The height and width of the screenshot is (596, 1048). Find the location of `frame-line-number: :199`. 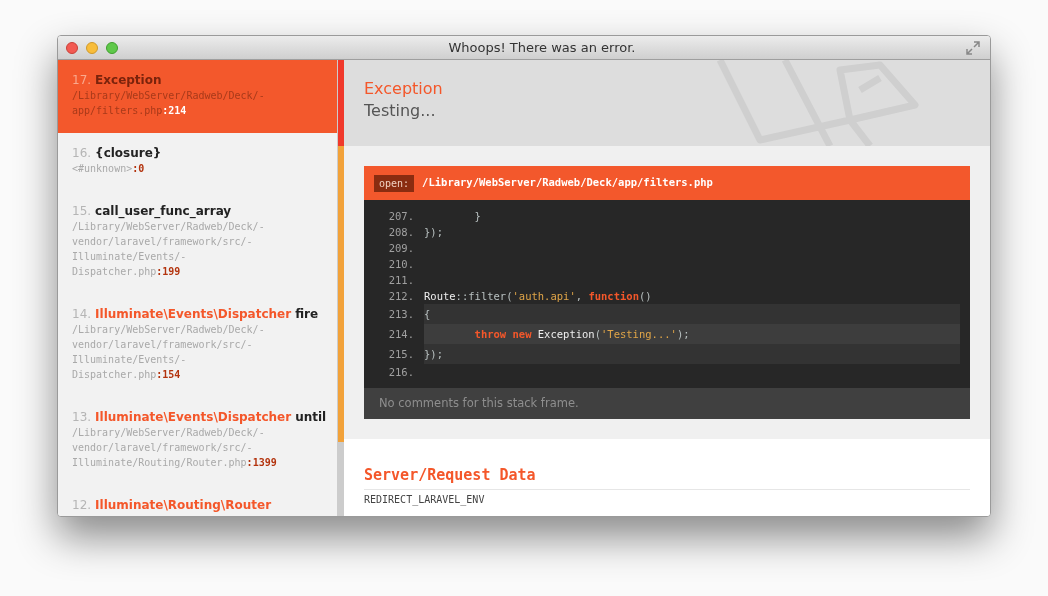

frame-line-number: :199 is located at coordinates (168, 271).